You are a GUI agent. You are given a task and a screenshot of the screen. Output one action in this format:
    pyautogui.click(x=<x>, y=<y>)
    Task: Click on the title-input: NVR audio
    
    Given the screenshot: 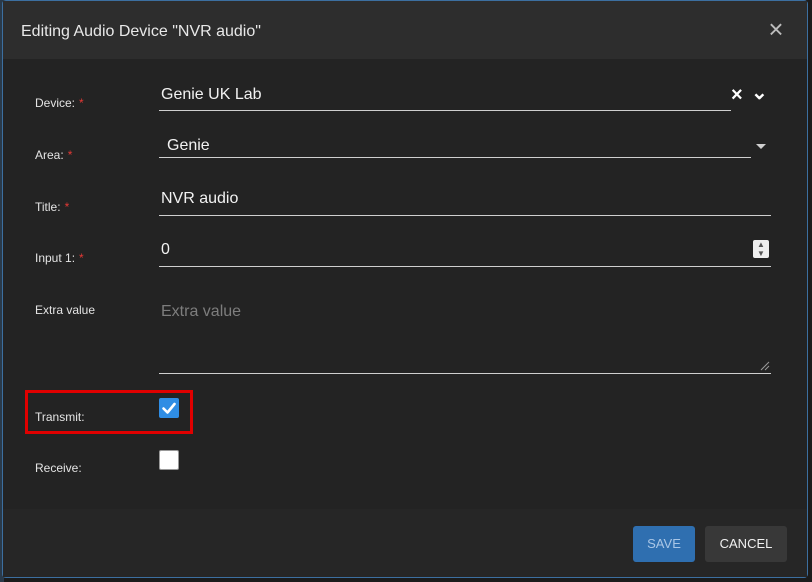 What is the action you would take?
    pyautogui.click(x=465, y=201)
    